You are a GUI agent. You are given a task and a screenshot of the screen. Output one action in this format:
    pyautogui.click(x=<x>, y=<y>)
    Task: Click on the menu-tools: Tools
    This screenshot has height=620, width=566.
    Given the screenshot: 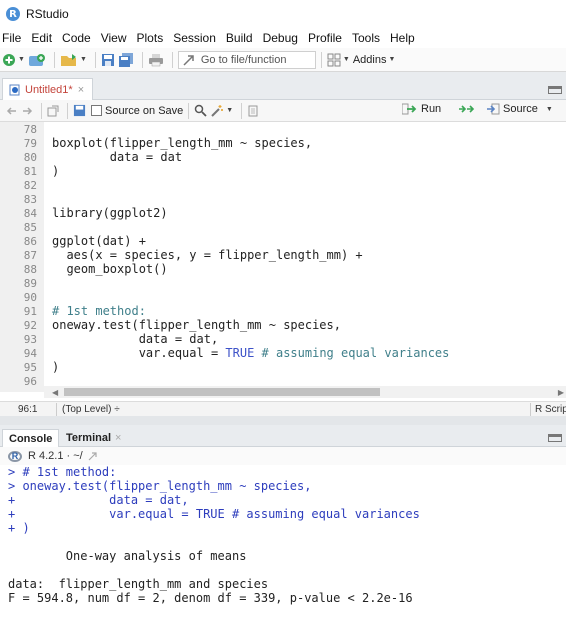 What is the action you would take?
    pyautogui.click(x=366, y=38)
    